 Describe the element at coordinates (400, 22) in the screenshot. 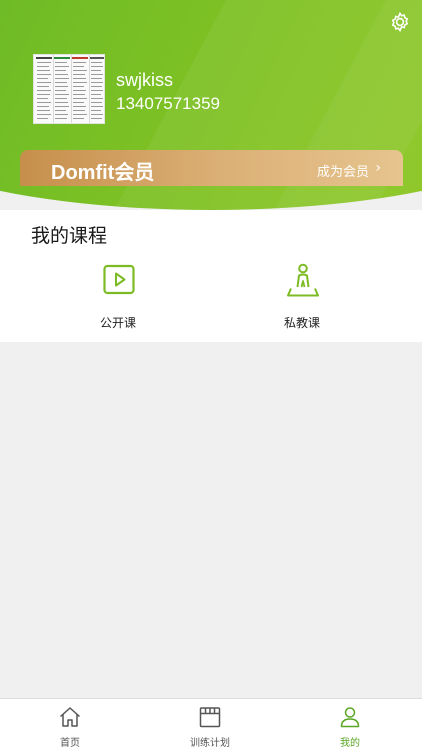

I see `gear-icon` at that location.